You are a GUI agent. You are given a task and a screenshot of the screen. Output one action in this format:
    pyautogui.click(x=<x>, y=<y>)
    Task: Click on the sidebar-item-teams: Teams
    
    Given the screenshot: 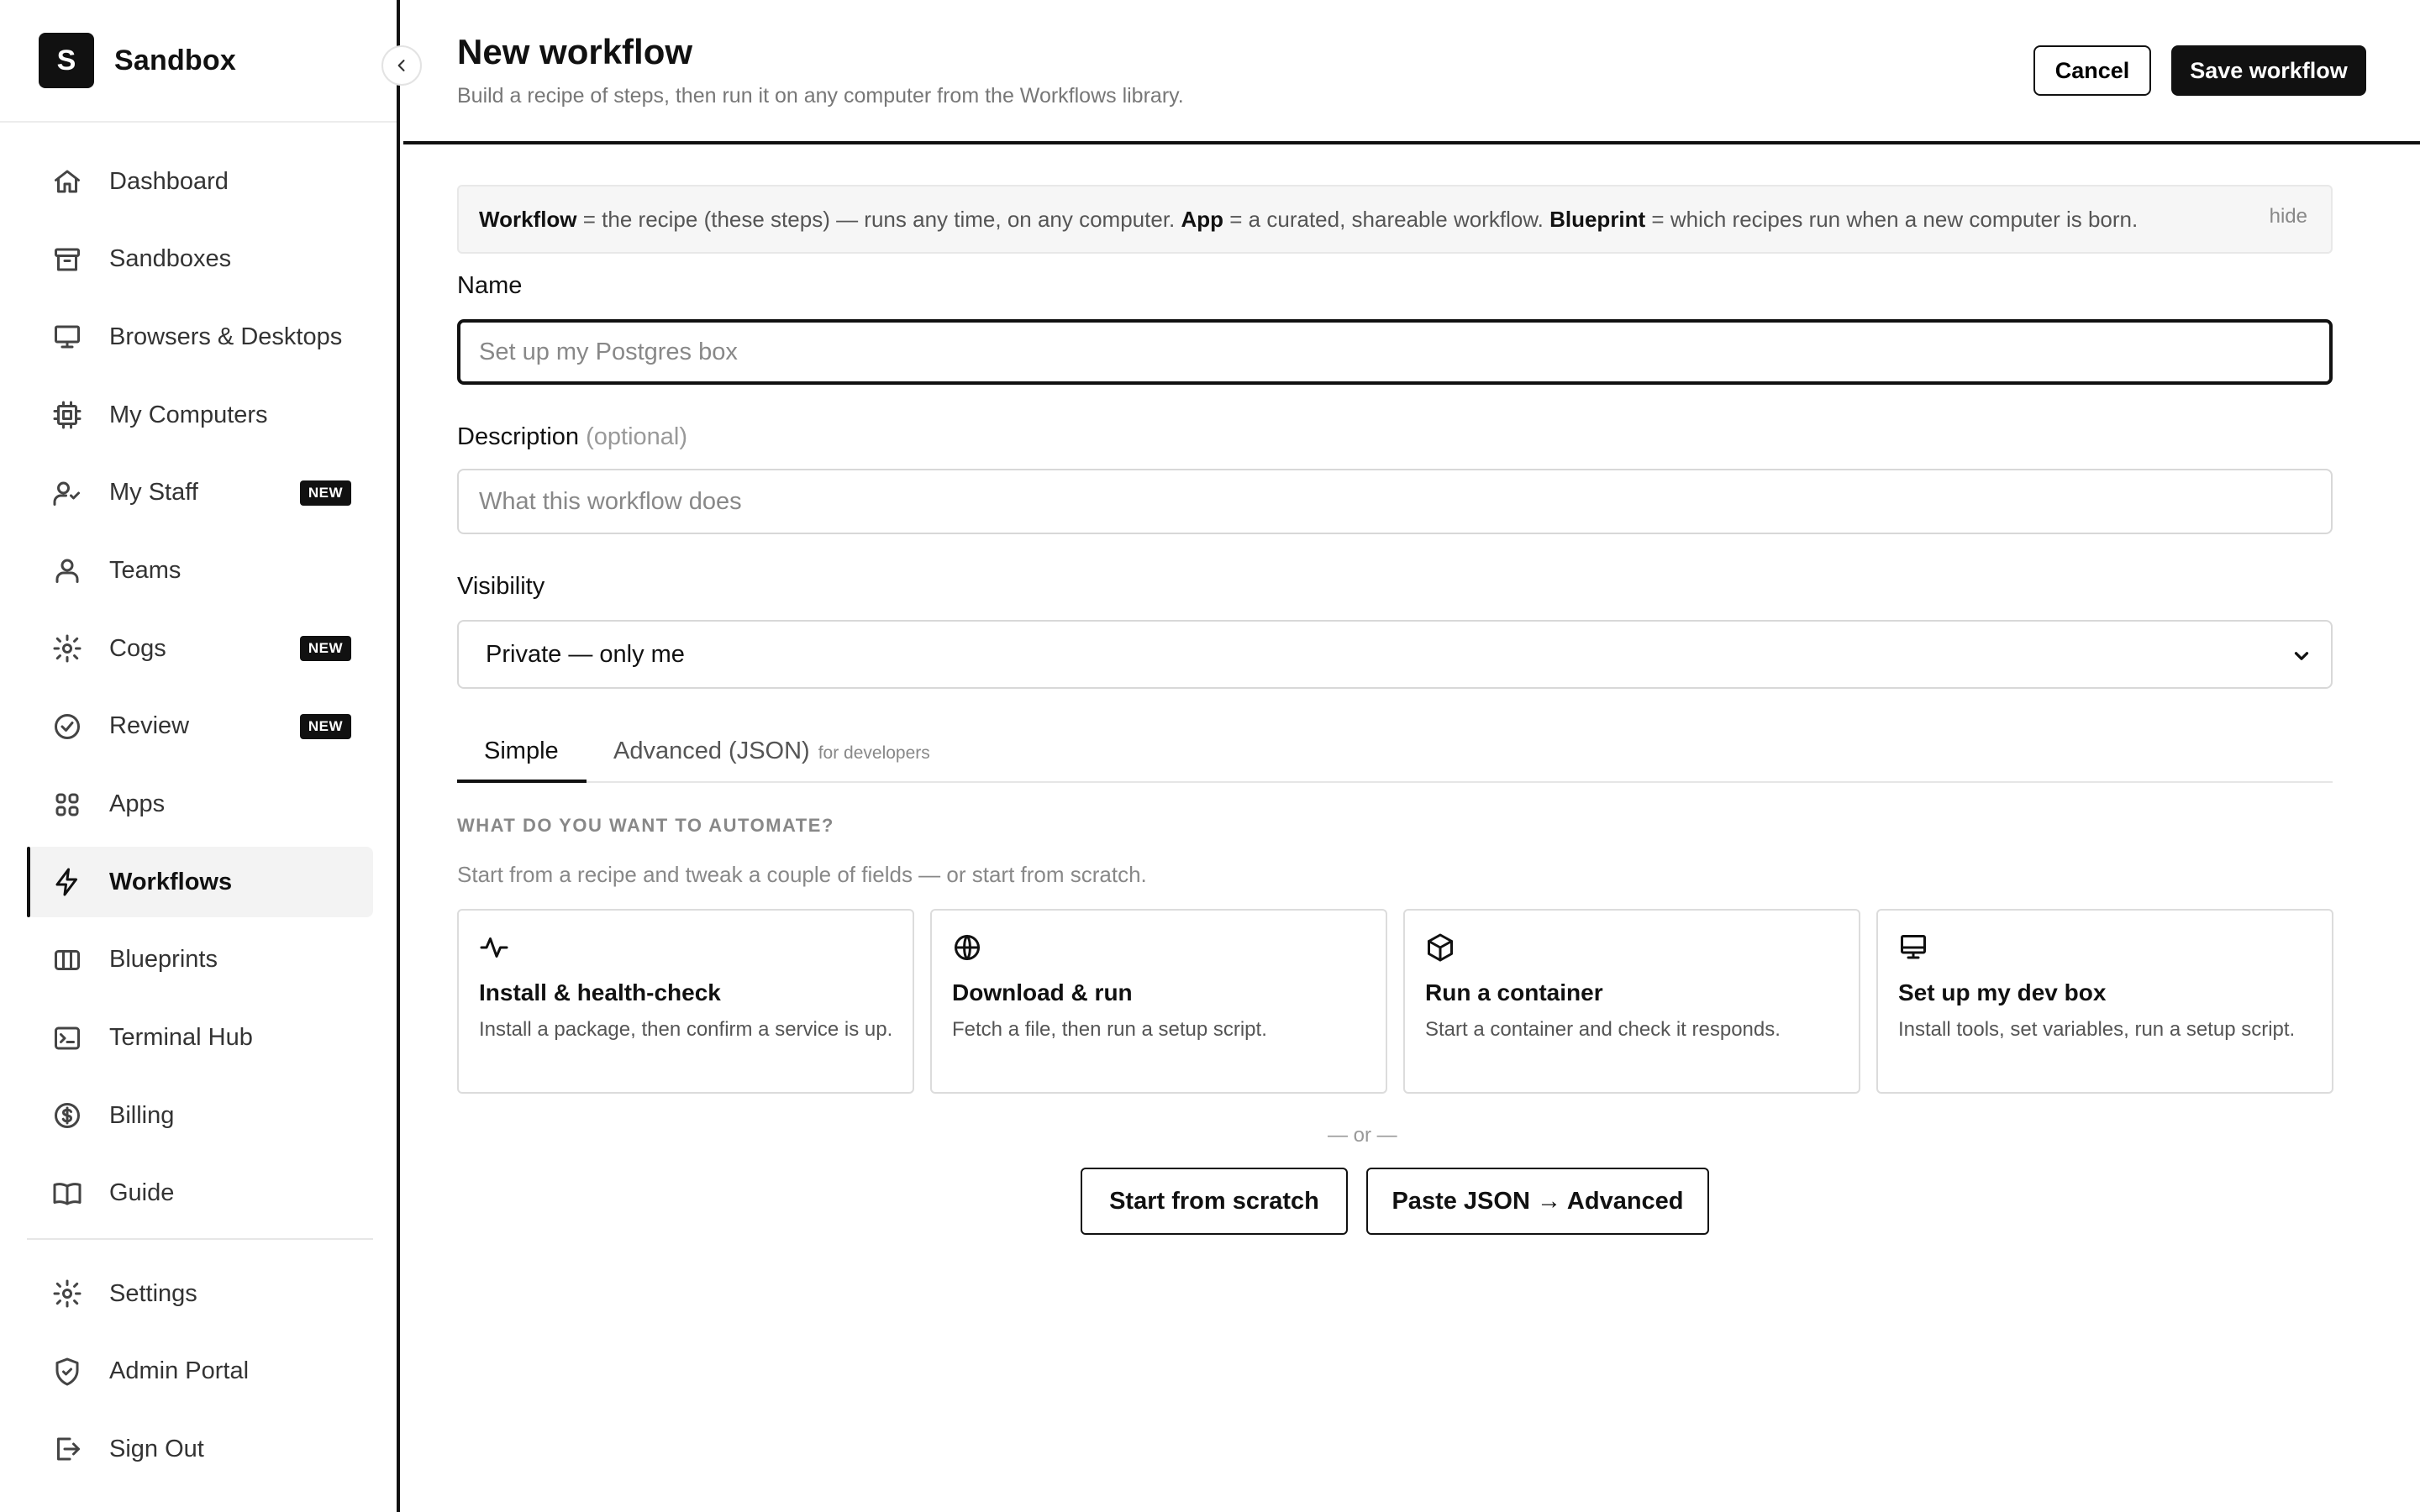 What is the action you would take?
    pyautogui.click(x=200, y=570)
    